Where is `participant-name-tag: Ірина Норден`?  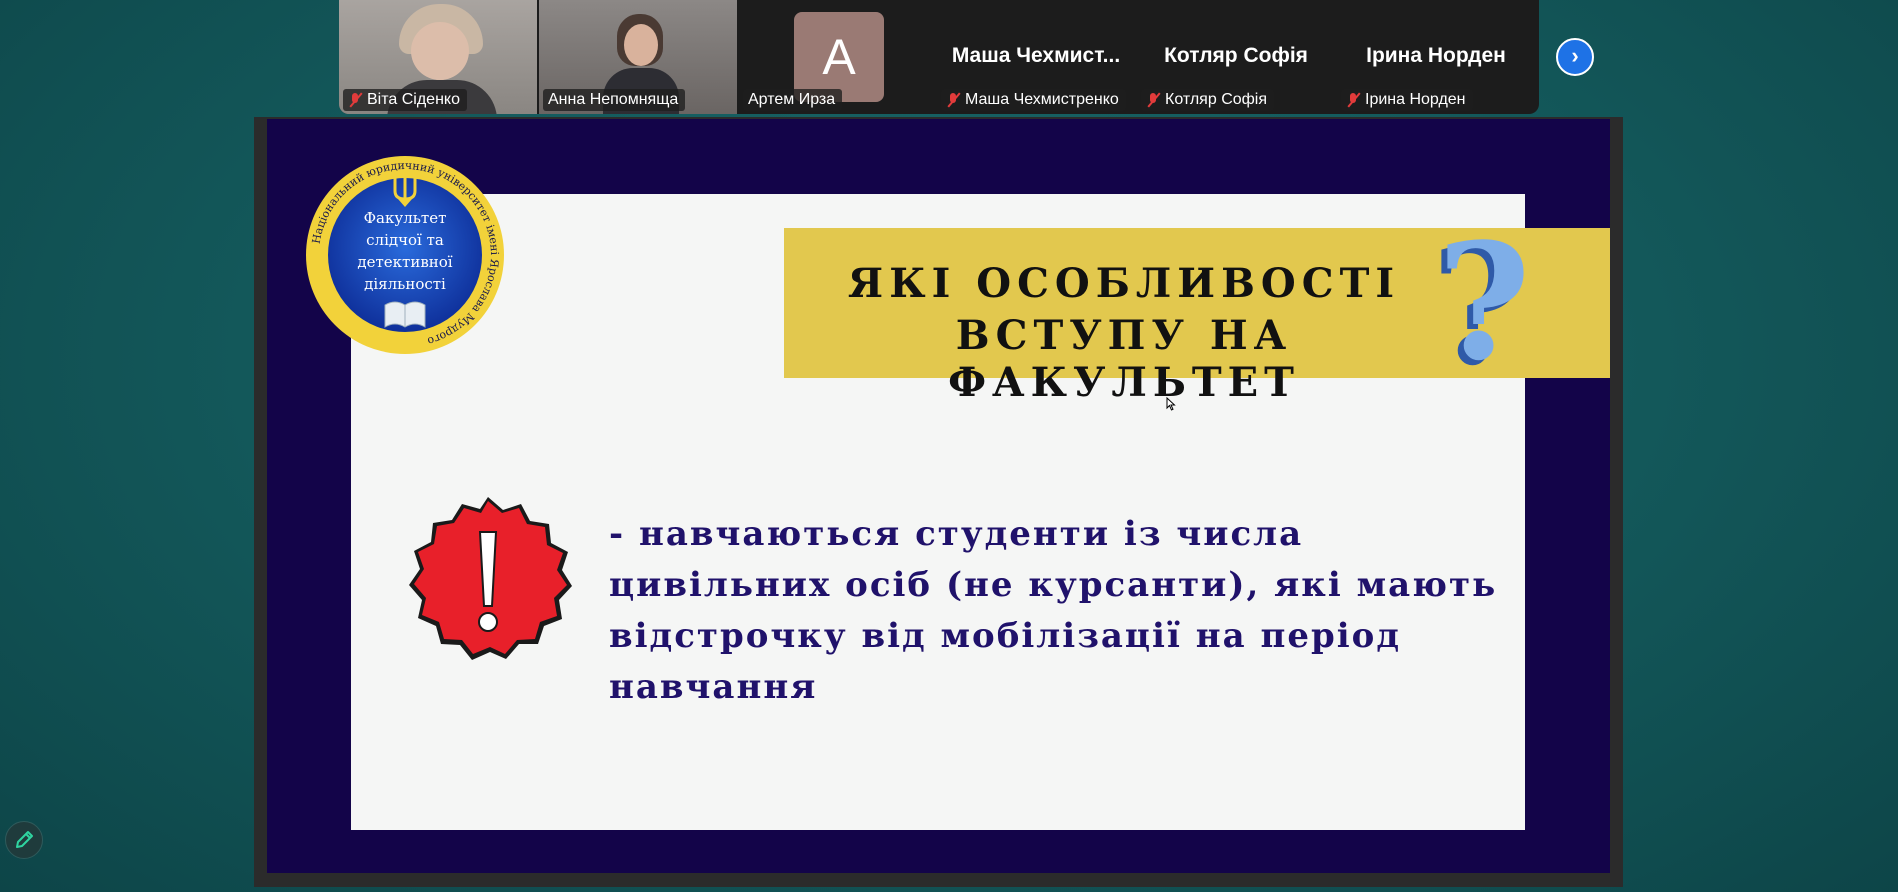 participant-name-tag: Ірина Норден is located at coordinates (1407, 100).